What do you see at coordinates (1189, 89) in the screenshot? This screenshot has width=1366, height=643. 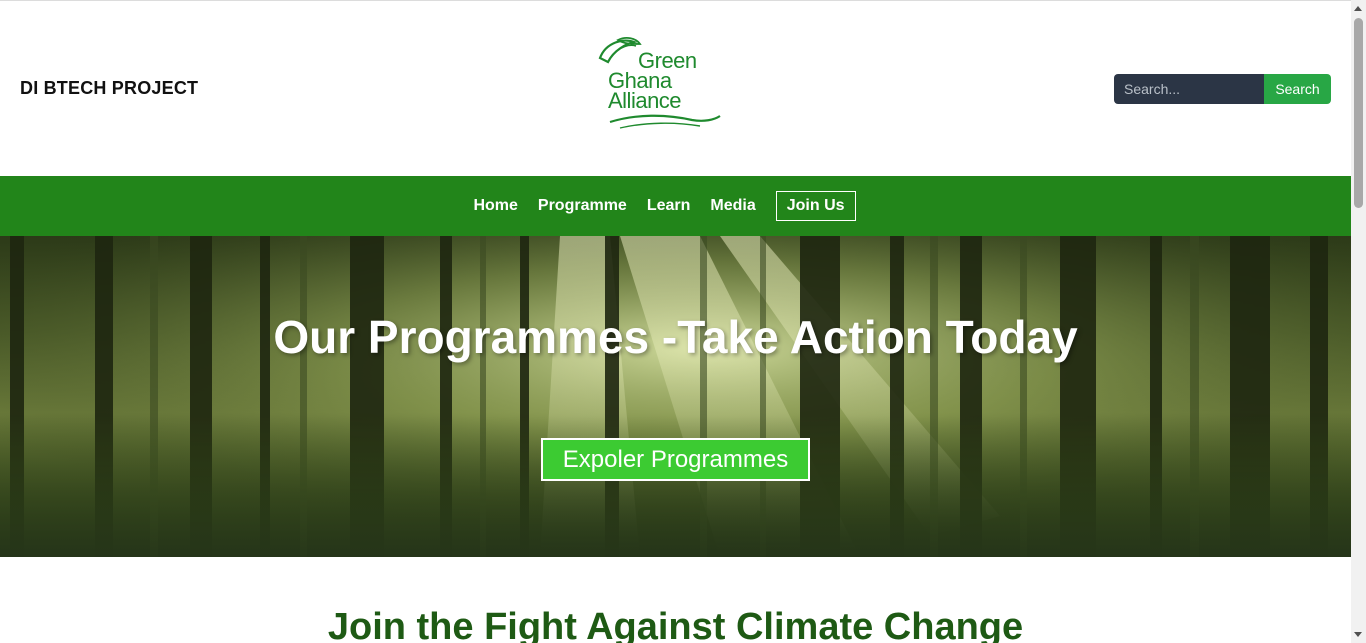 I see `search-input` at bounding box center [1189, 89].